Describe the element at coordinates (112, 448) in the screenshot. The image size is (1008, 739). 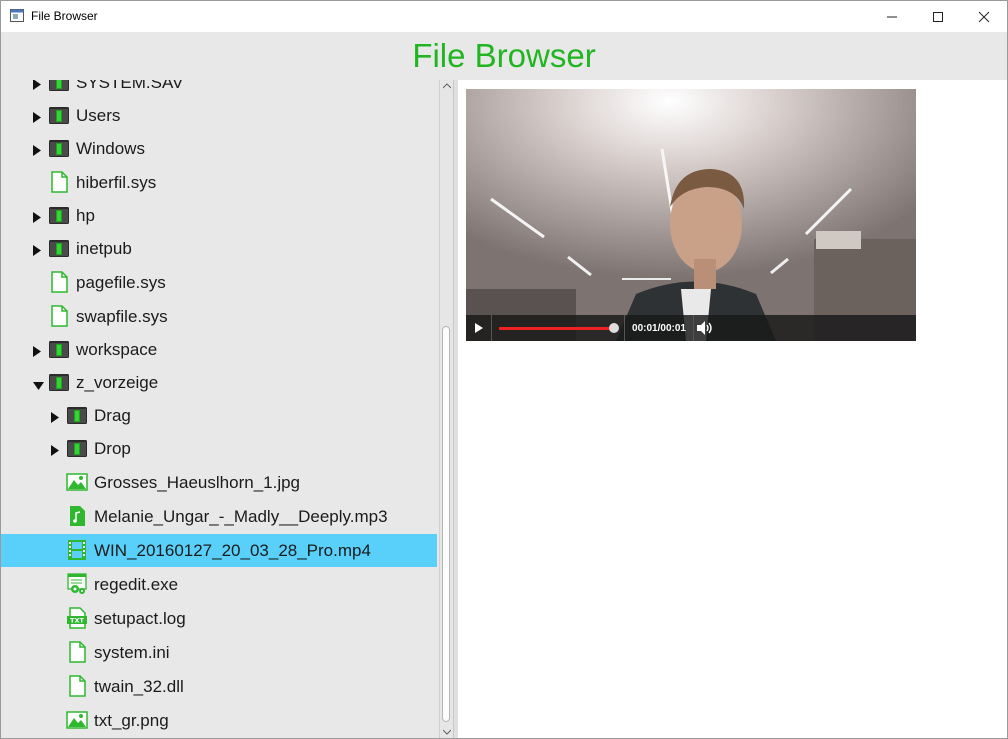
I see `tree-item-label: Drop` at that location.